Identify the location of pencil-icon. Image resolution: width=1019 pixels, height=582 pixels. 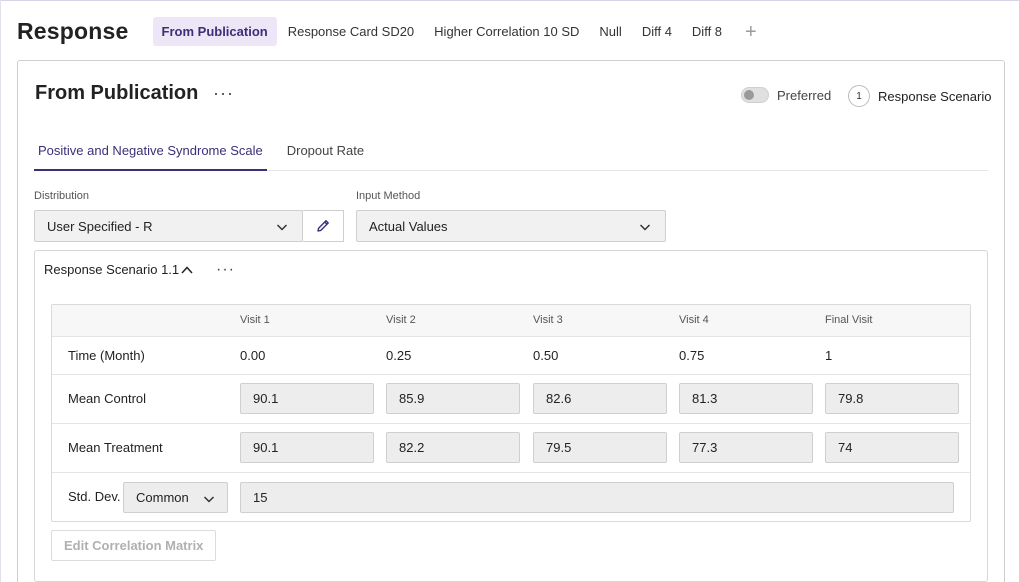
(323, 226).